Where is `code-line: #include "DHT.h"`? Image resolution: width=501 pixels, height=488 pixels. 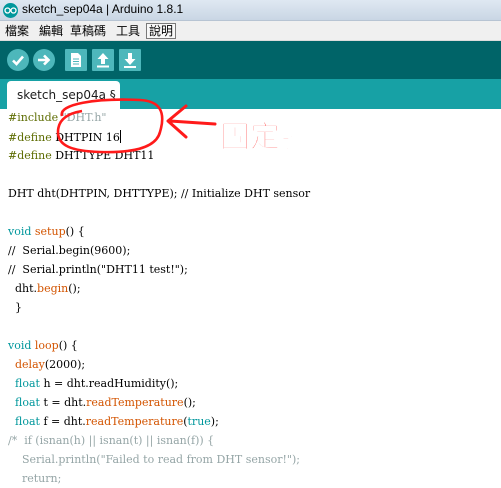 code-line: #include "DHT.h" is located at coordinates (57, 118).